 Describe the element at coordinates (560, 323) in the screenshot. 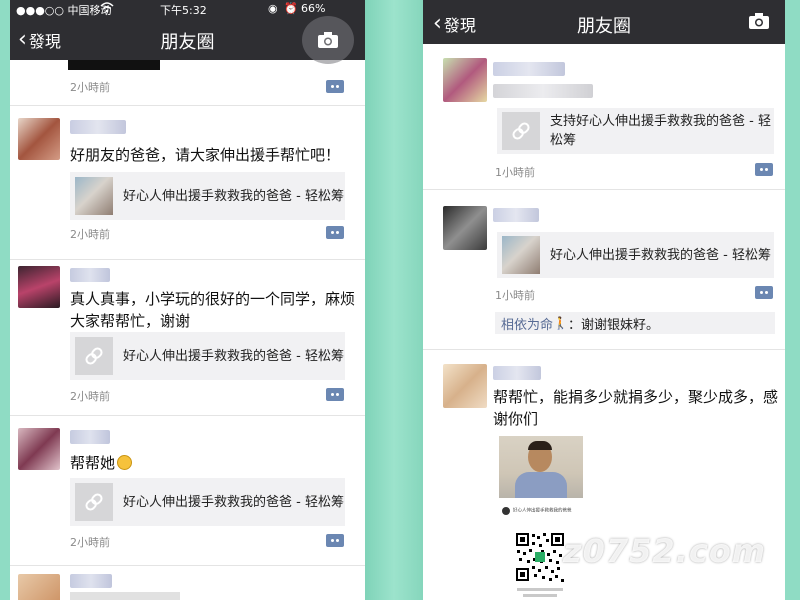

I see `person-emoji-icon: 🚶` at that location.